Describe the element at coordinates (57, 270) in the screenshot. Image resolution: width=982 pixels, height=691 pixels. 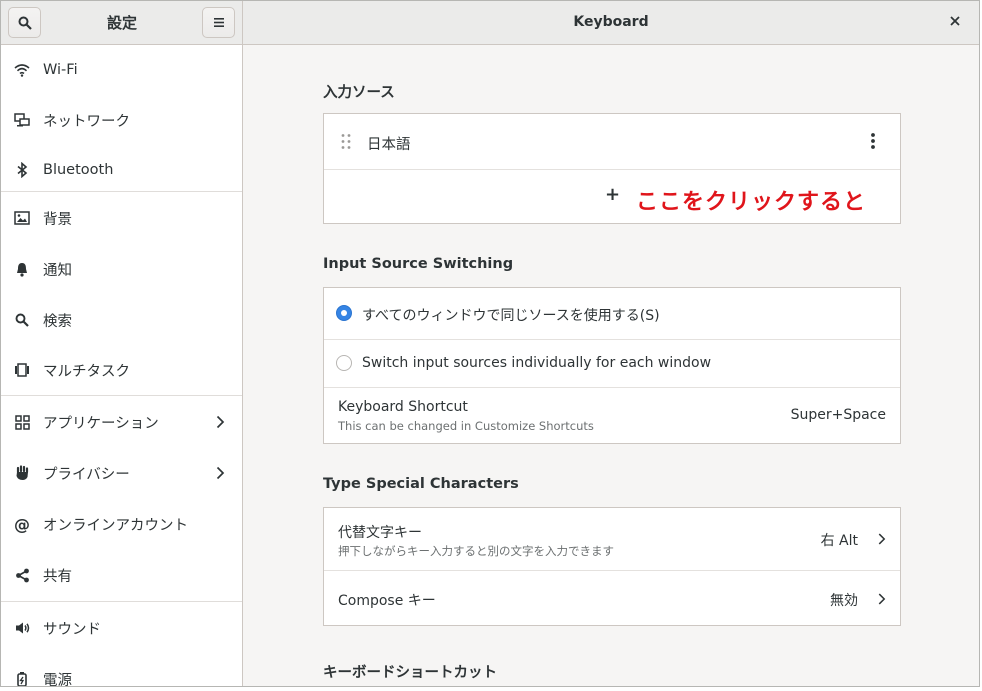
I see `sidebar-item-label: 通知` at that location.